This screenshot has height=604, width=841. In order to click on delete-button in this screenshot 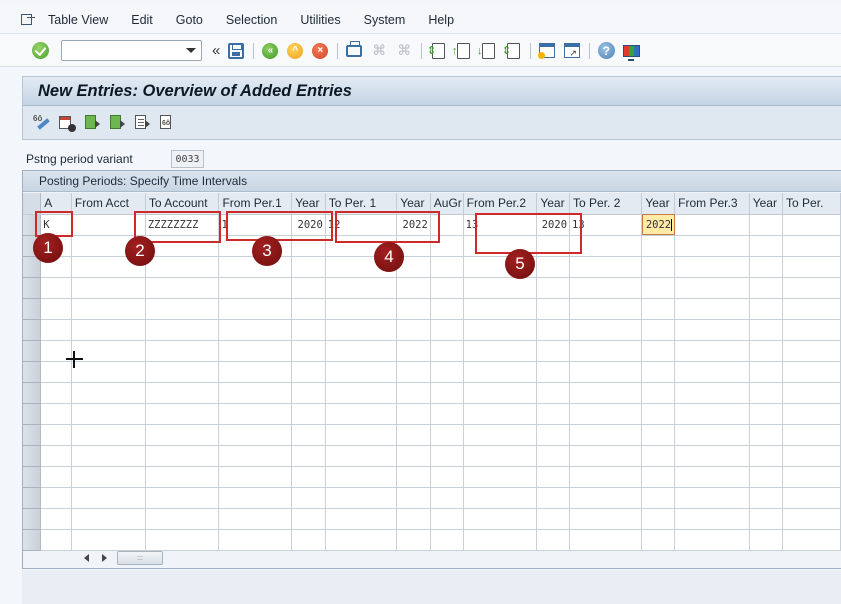, I will do `click(67, 123)`.